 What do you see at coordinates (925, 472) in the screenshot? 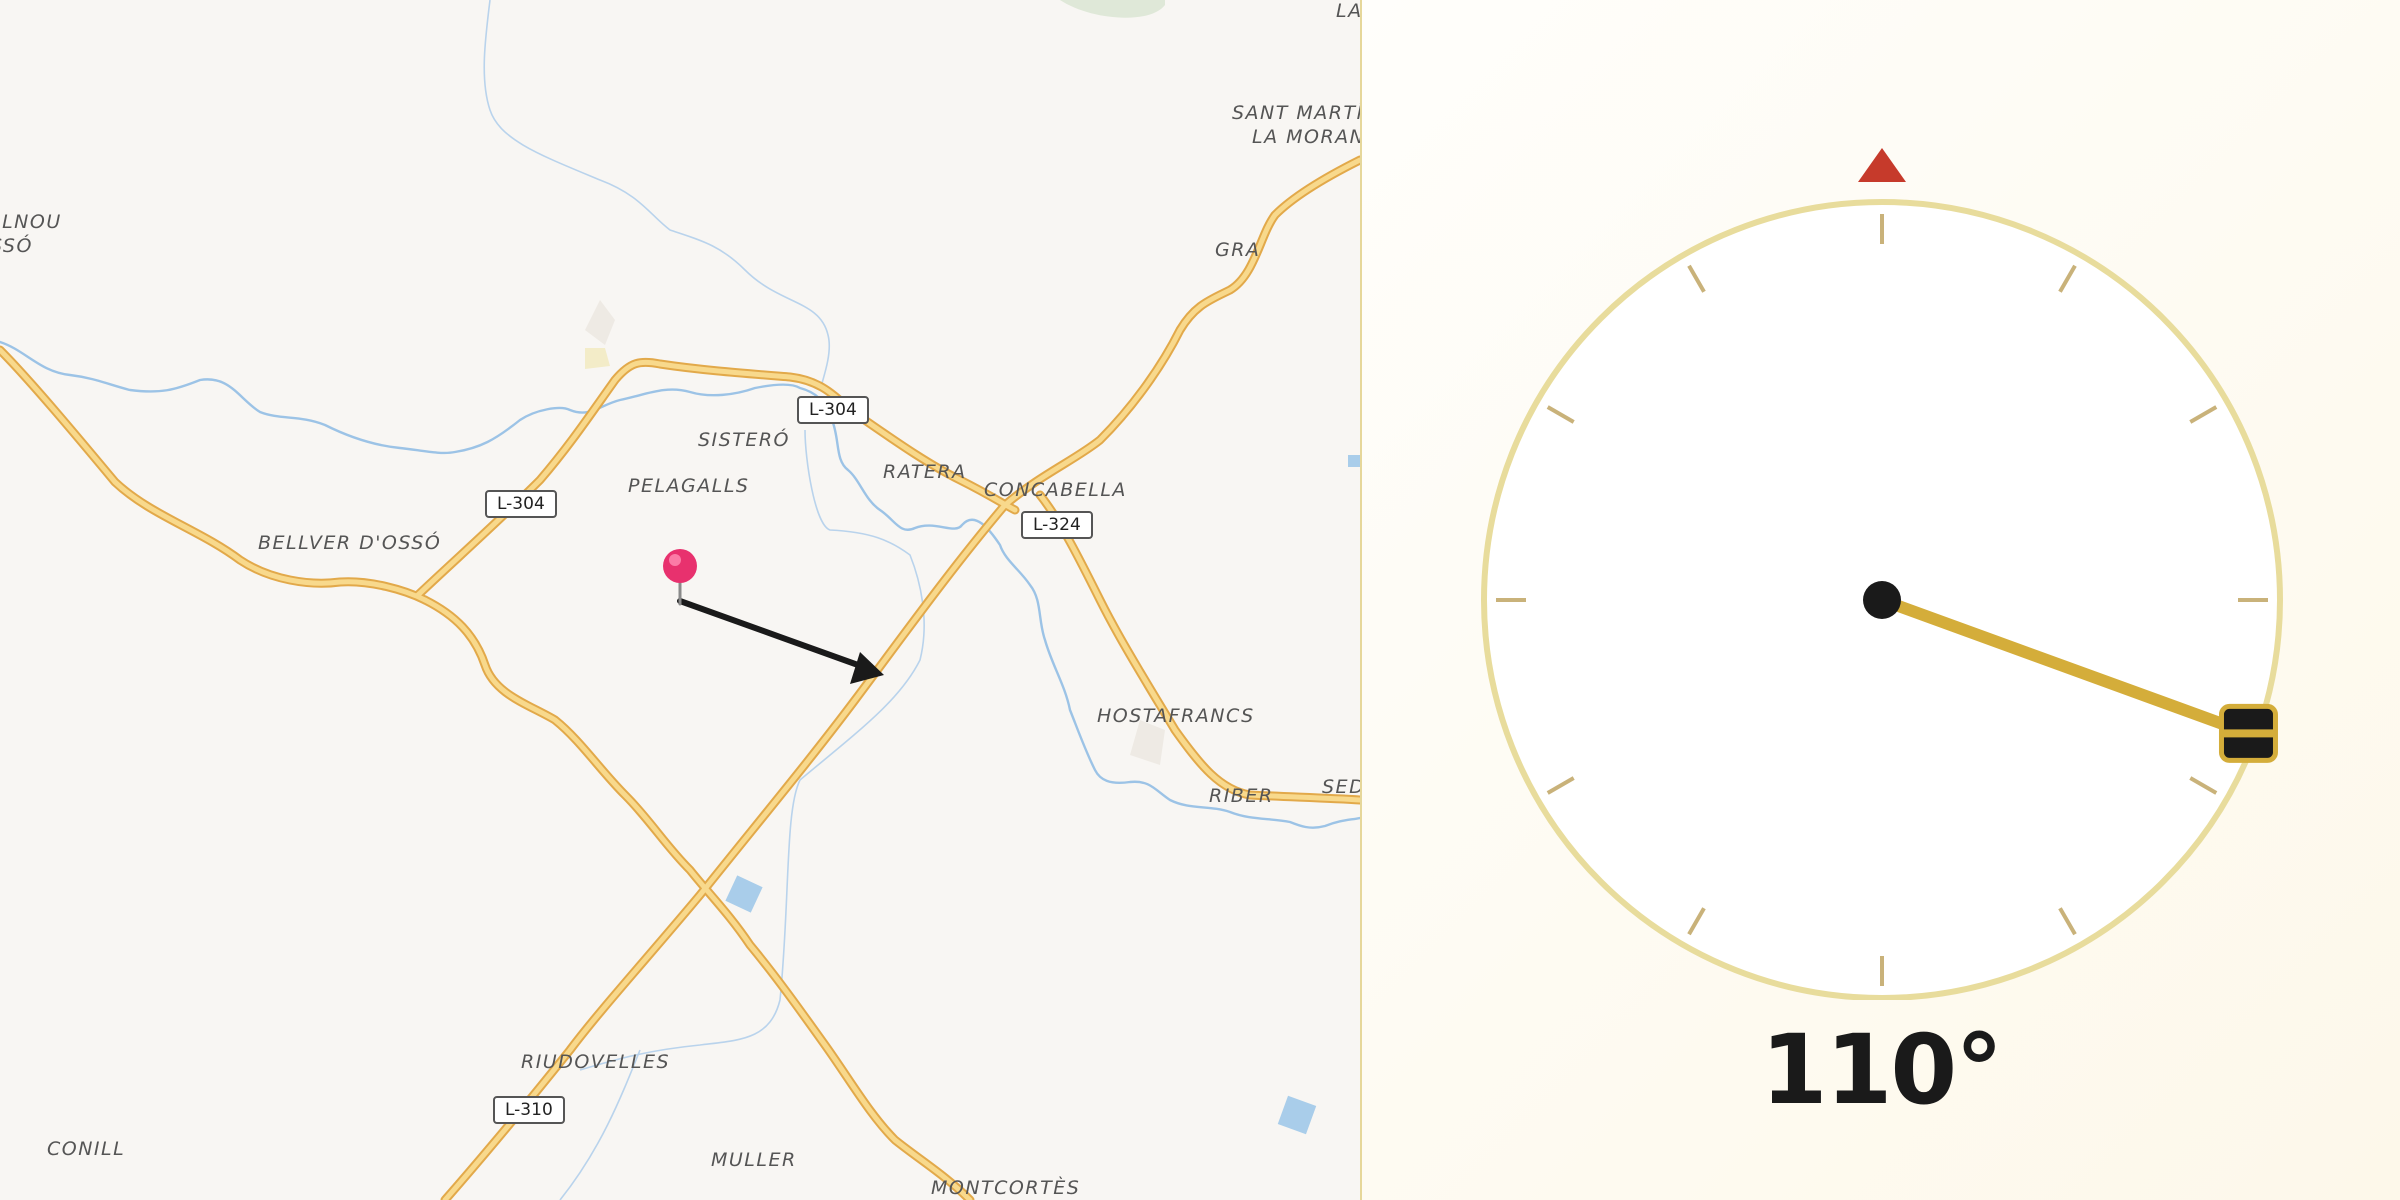
I see `place-label: RATERA` at bounding box center [925, 472].